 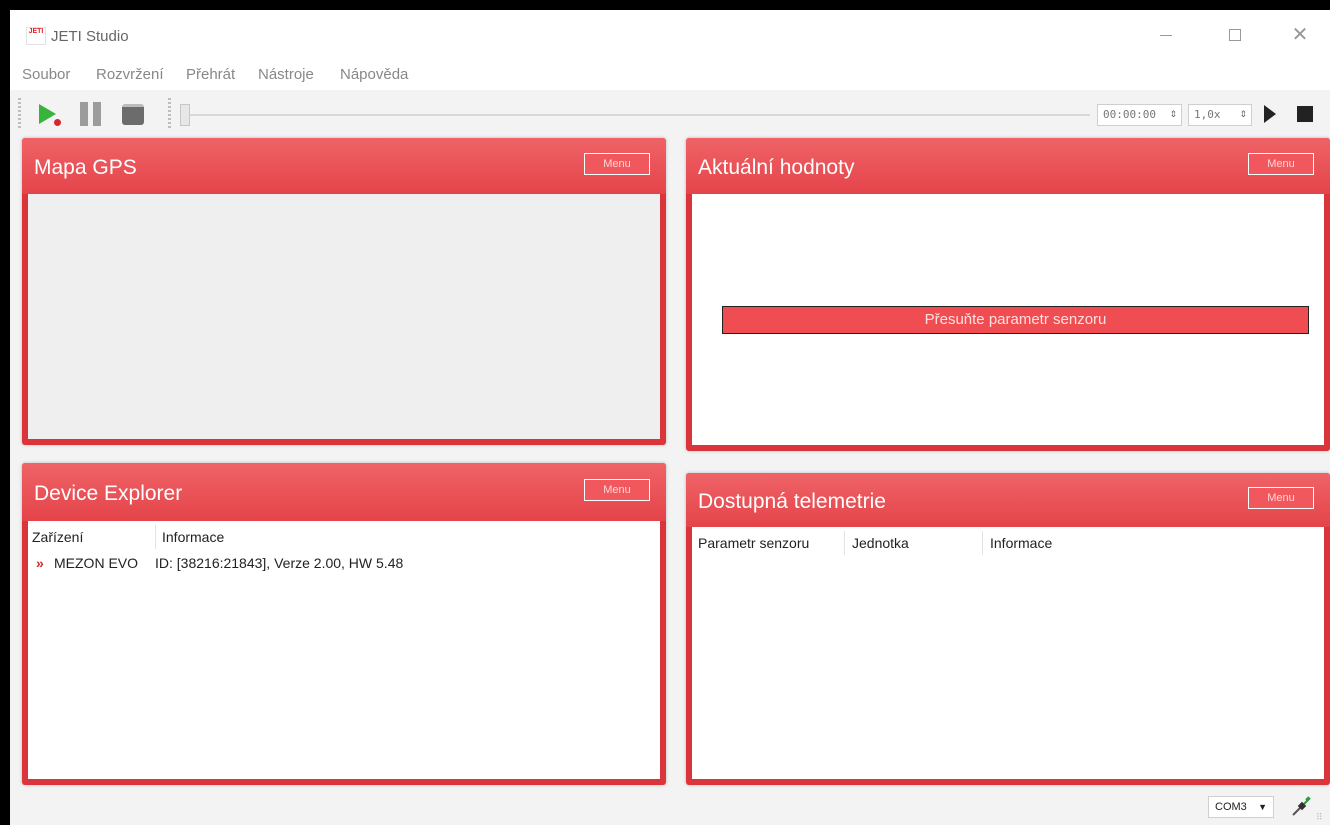 What do you see at coordinates (344, 492) in the screenshot?
I see `panel-header: Device Explorer Menu` at bounding box center [344, 492].